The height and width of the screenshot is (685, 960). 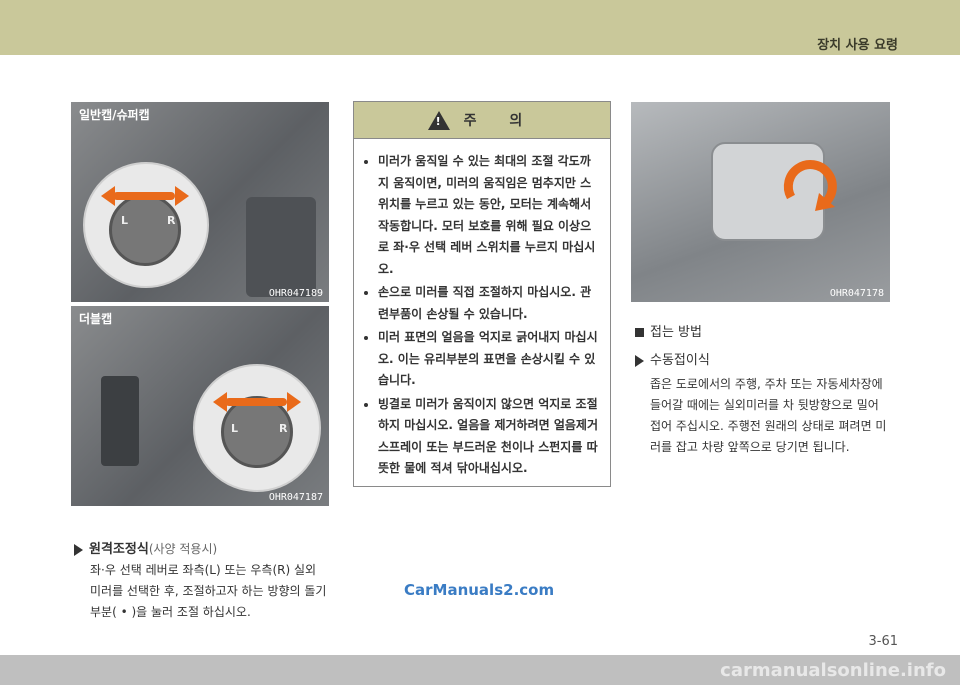 What do you see at coordinates (810, 185) in the screenshot?
I see `fold-arrow-icon` at bounding box center [810, 185].